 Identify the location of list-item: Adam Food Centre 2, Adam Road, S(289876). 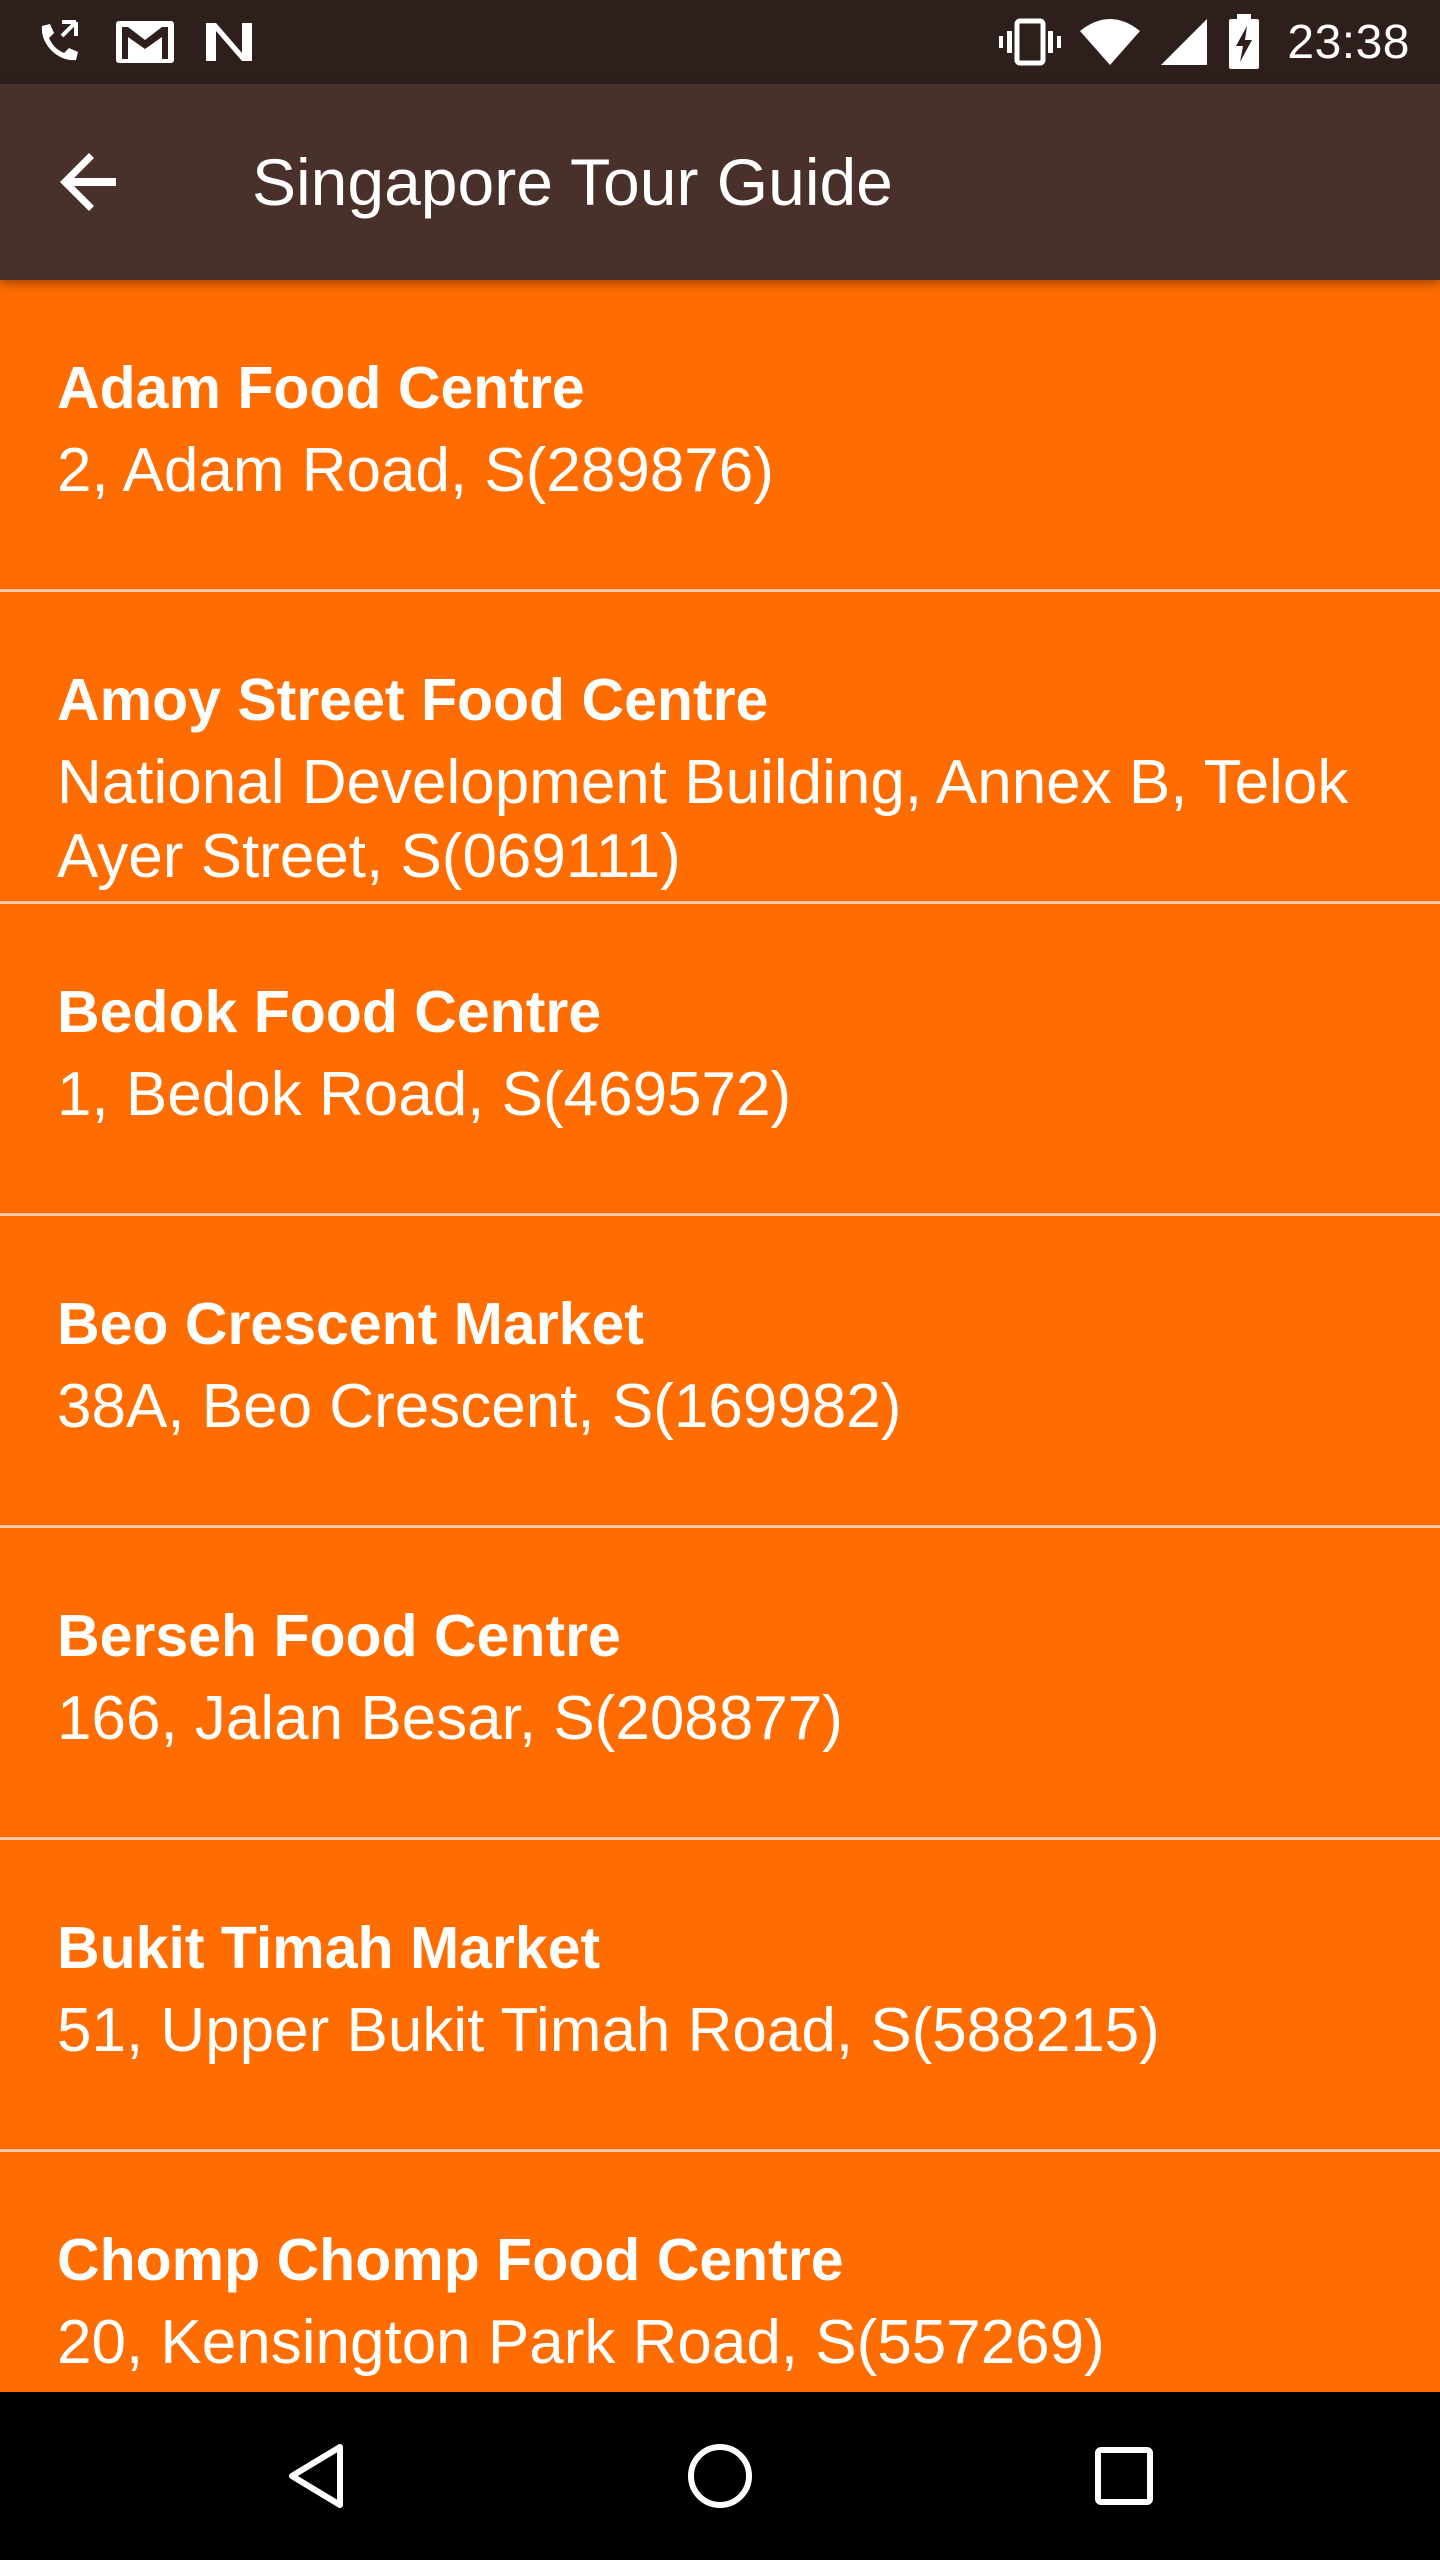
(720, 436).